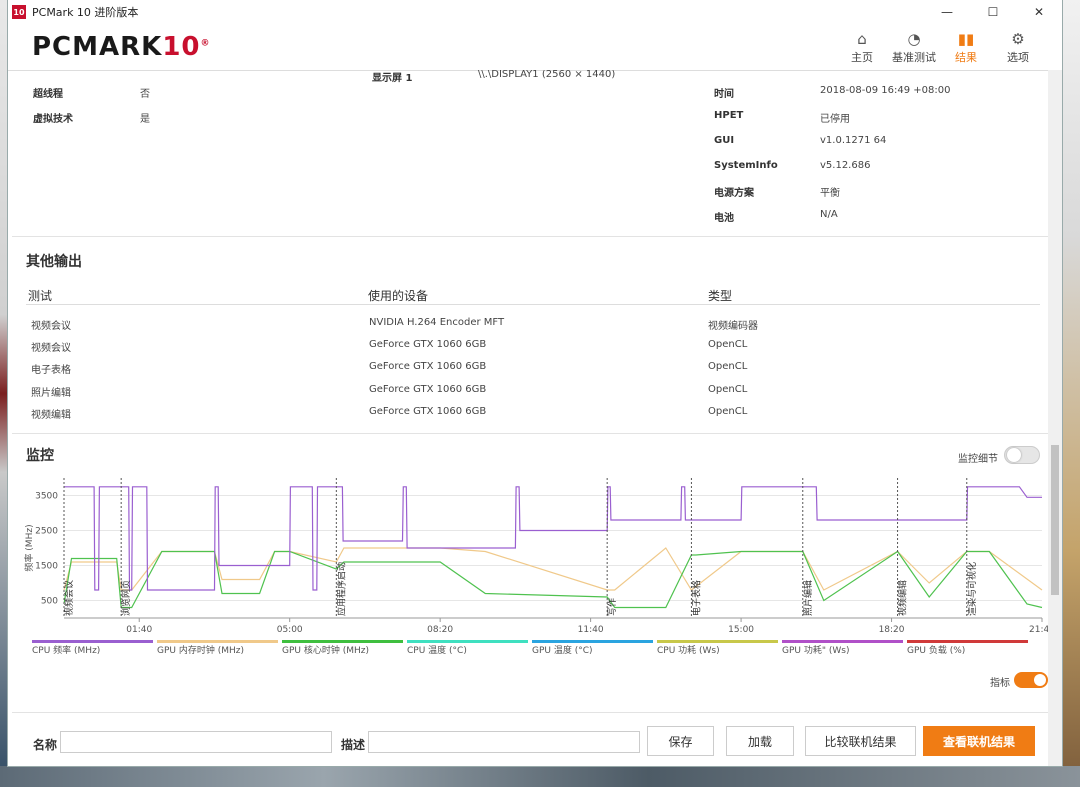  What do you see at coordinates (46, 497) in the screenshot?
I see `y-tick-label: 3500` at bounding box center [46, 497].